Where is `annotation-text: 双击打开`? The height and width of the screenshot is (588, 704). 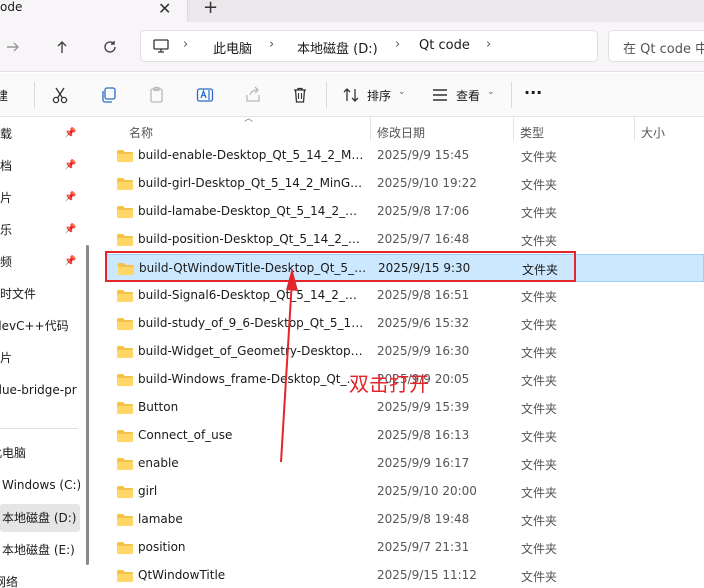
annotation-text: 双击打开 is located at coordinates (389, 384).